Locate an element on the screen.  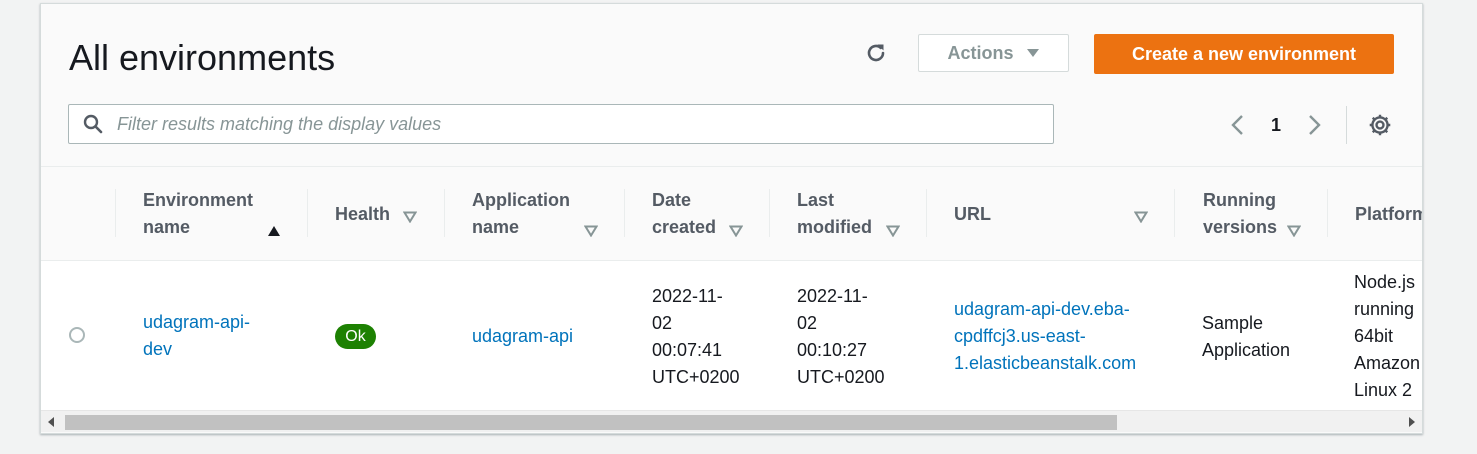
column-header-url: URL is located at coordinates (972, 214).